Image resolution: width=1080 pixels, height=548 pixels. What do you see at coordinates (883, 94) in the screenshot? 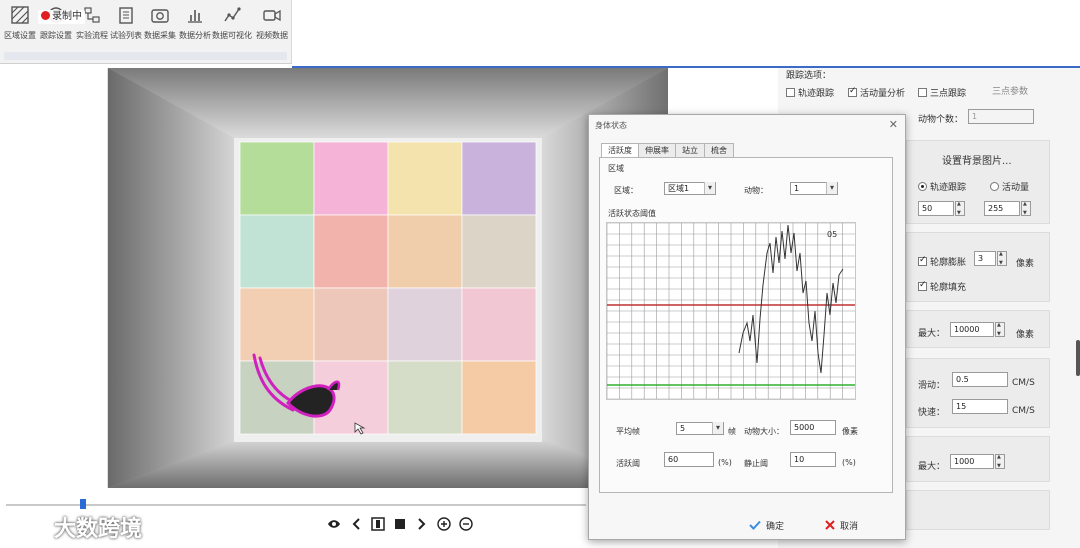
I see `checkbox-label: 活动量分析` at bounding box center [883, 94].